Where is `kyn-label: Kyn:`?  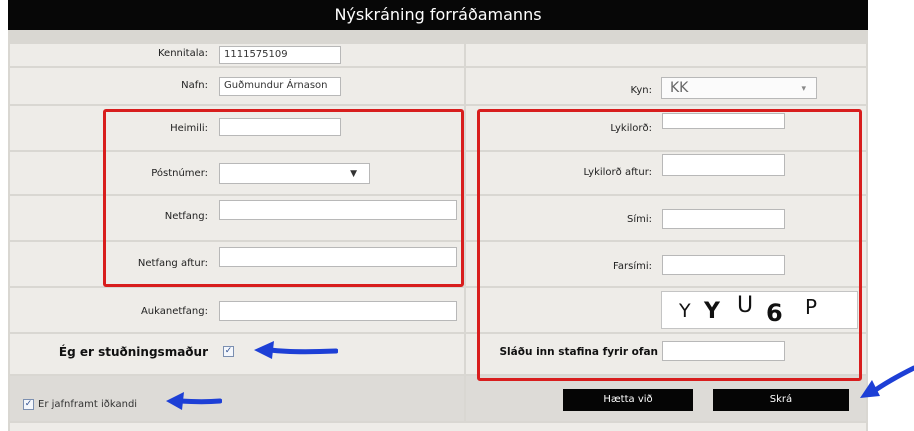
kyn-label: Kyn: is located at coordinates (641, 90).